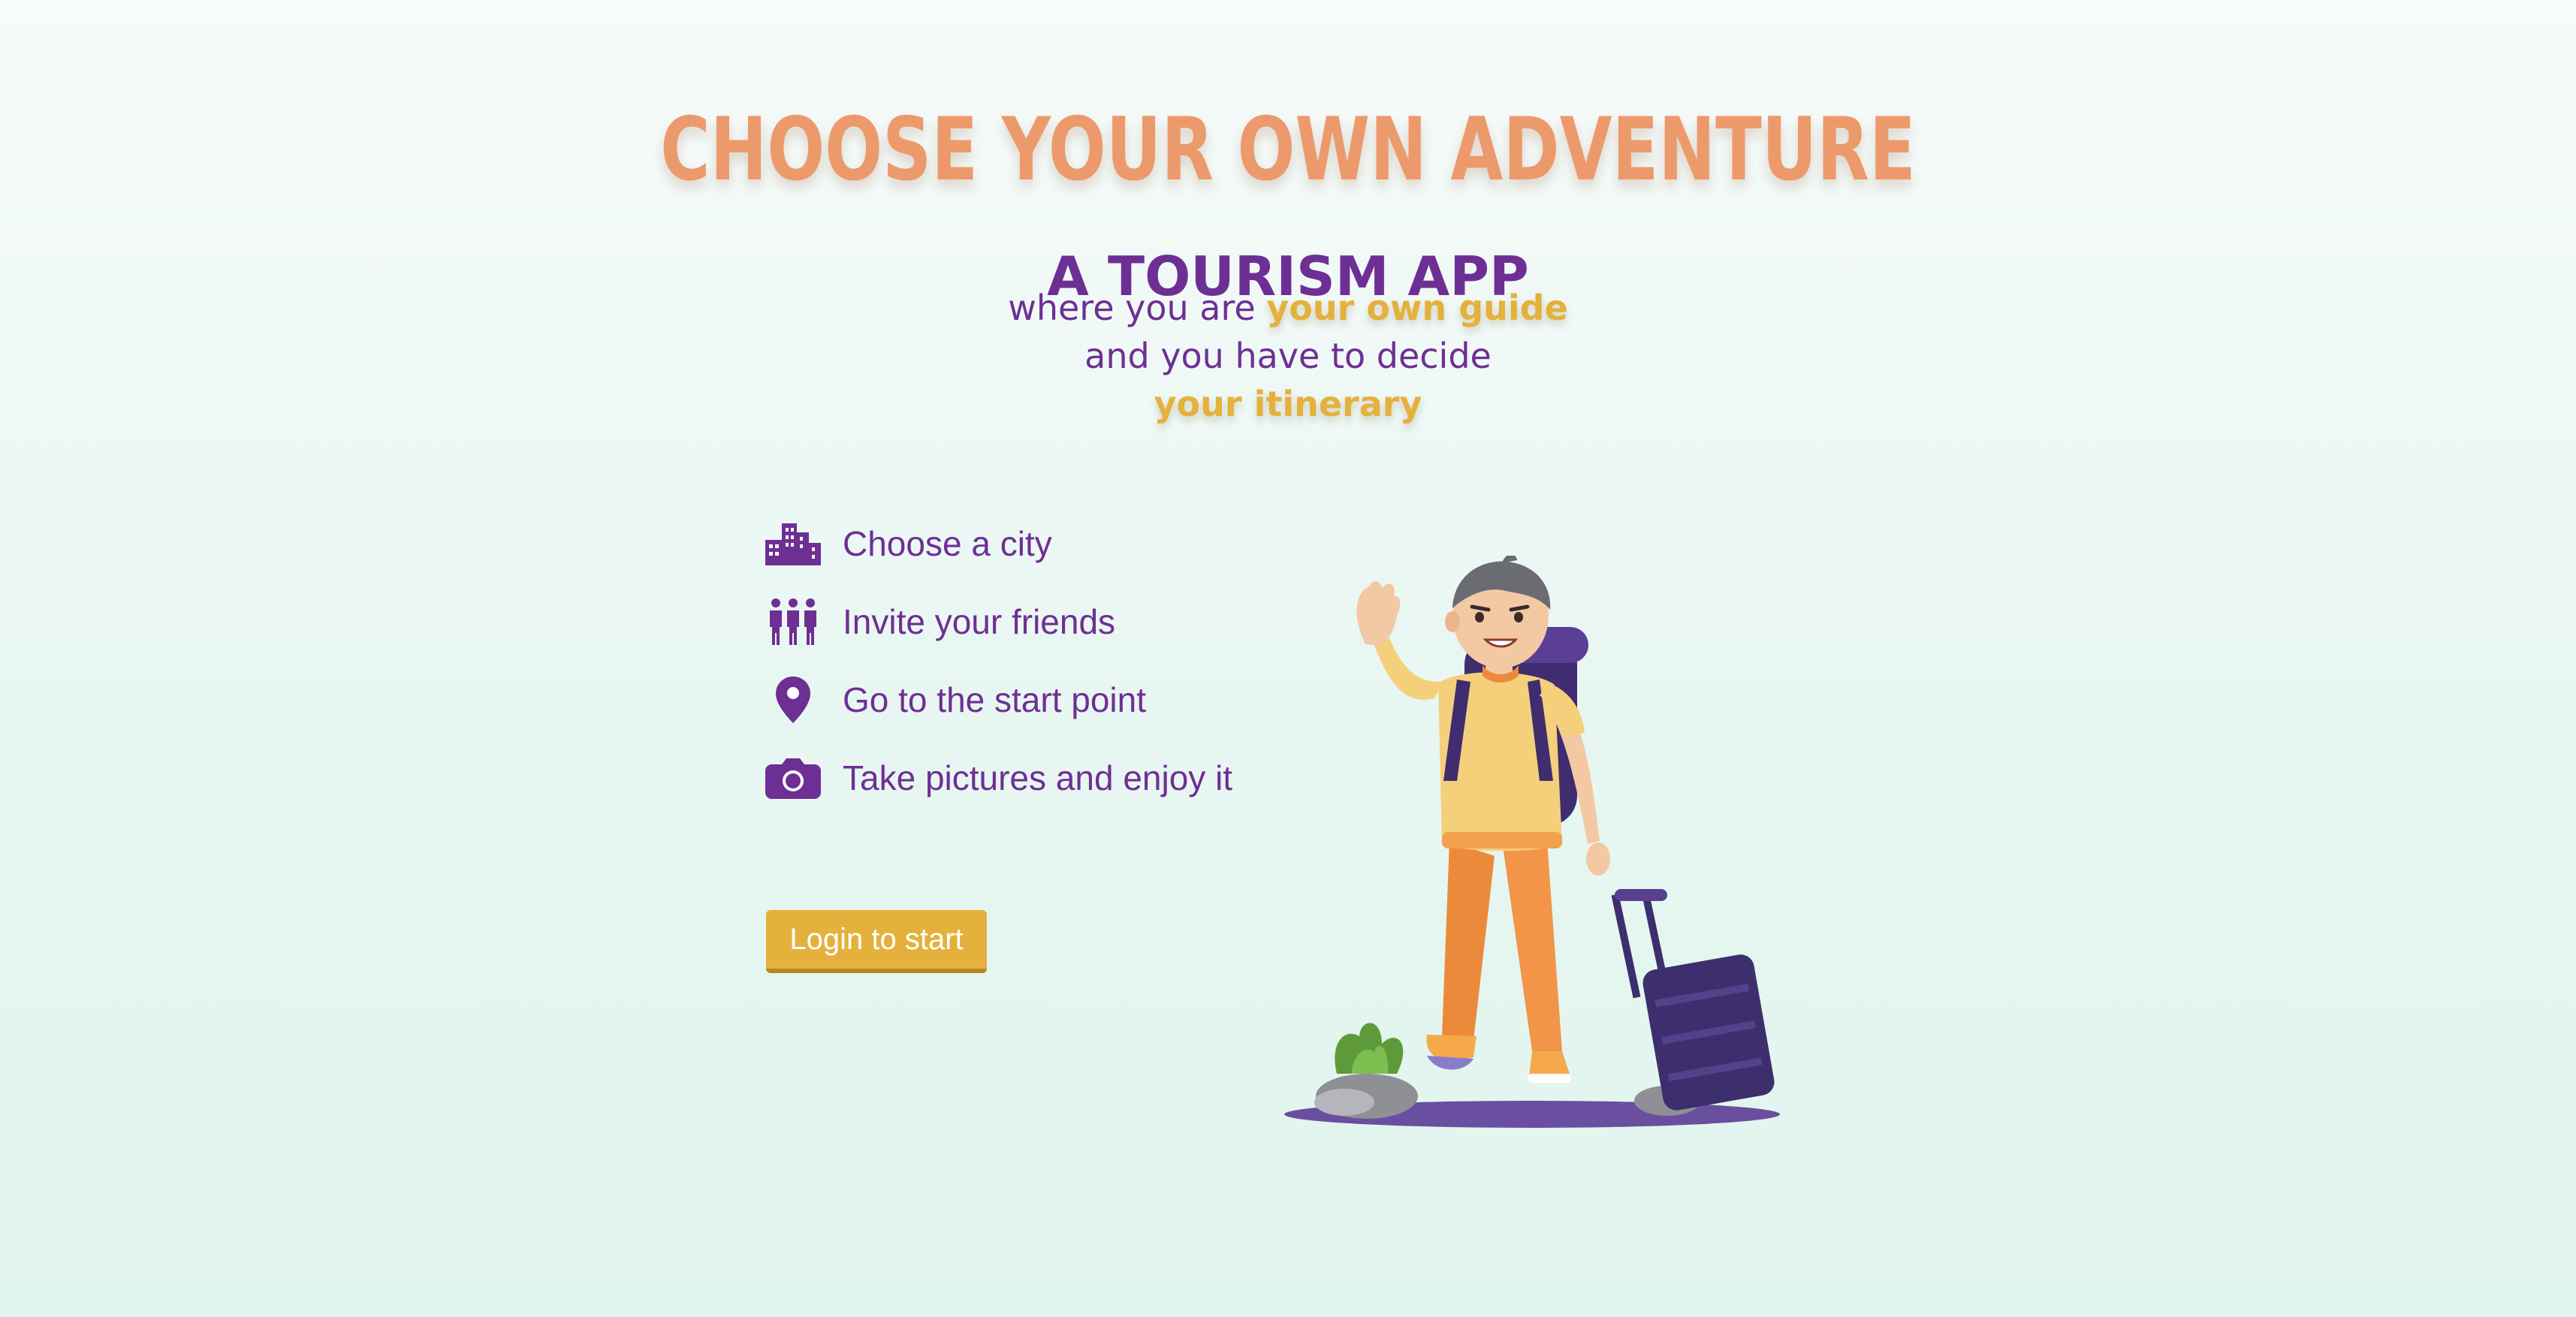 This screenshot has width=2576, height=1317. I want to click on page-headline: CHOOSE YOUR OWN ADVENTURE, so click(1288, 149).